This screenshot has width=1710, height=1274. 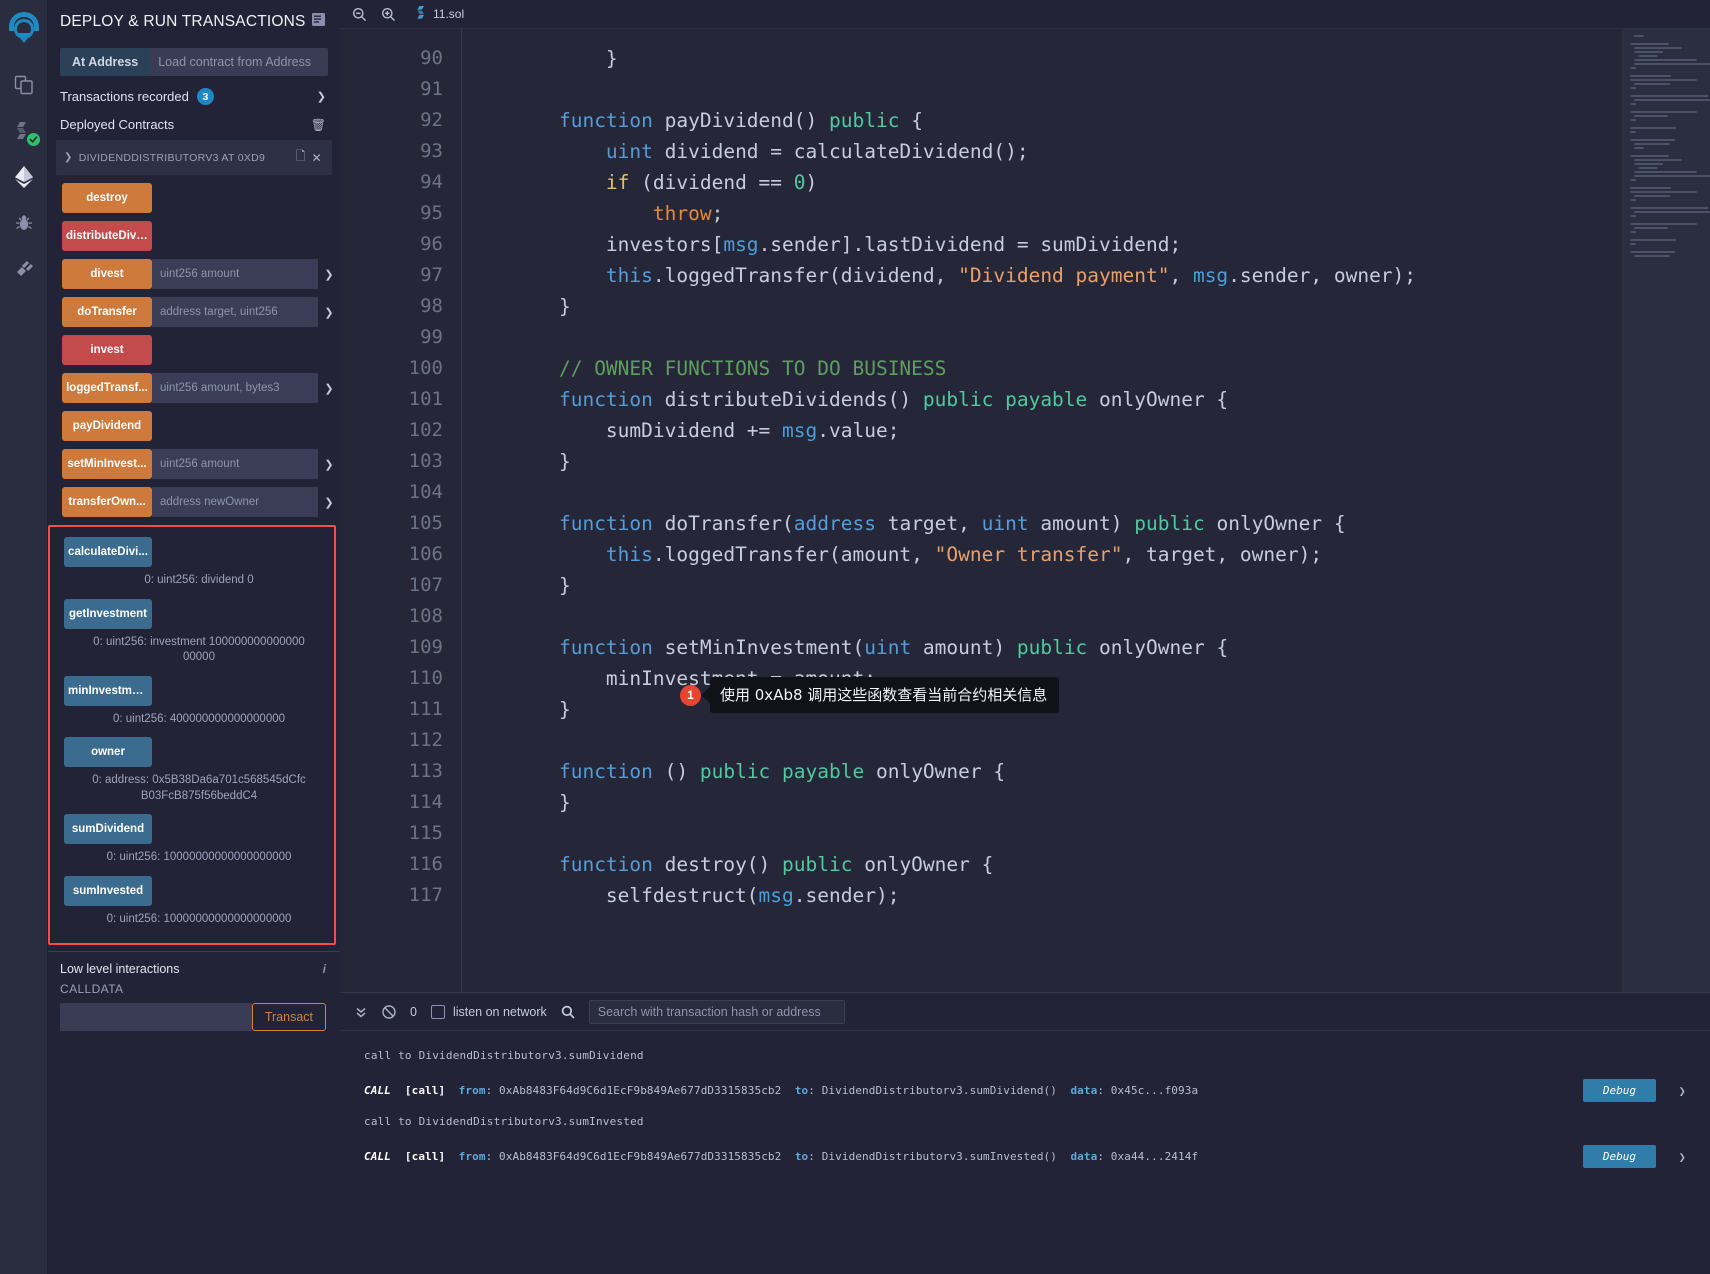 What do you see at coordinates (301, 157) in the screenshot?
I see `copy-icon: 🗋` at bounding box center [301, 157].